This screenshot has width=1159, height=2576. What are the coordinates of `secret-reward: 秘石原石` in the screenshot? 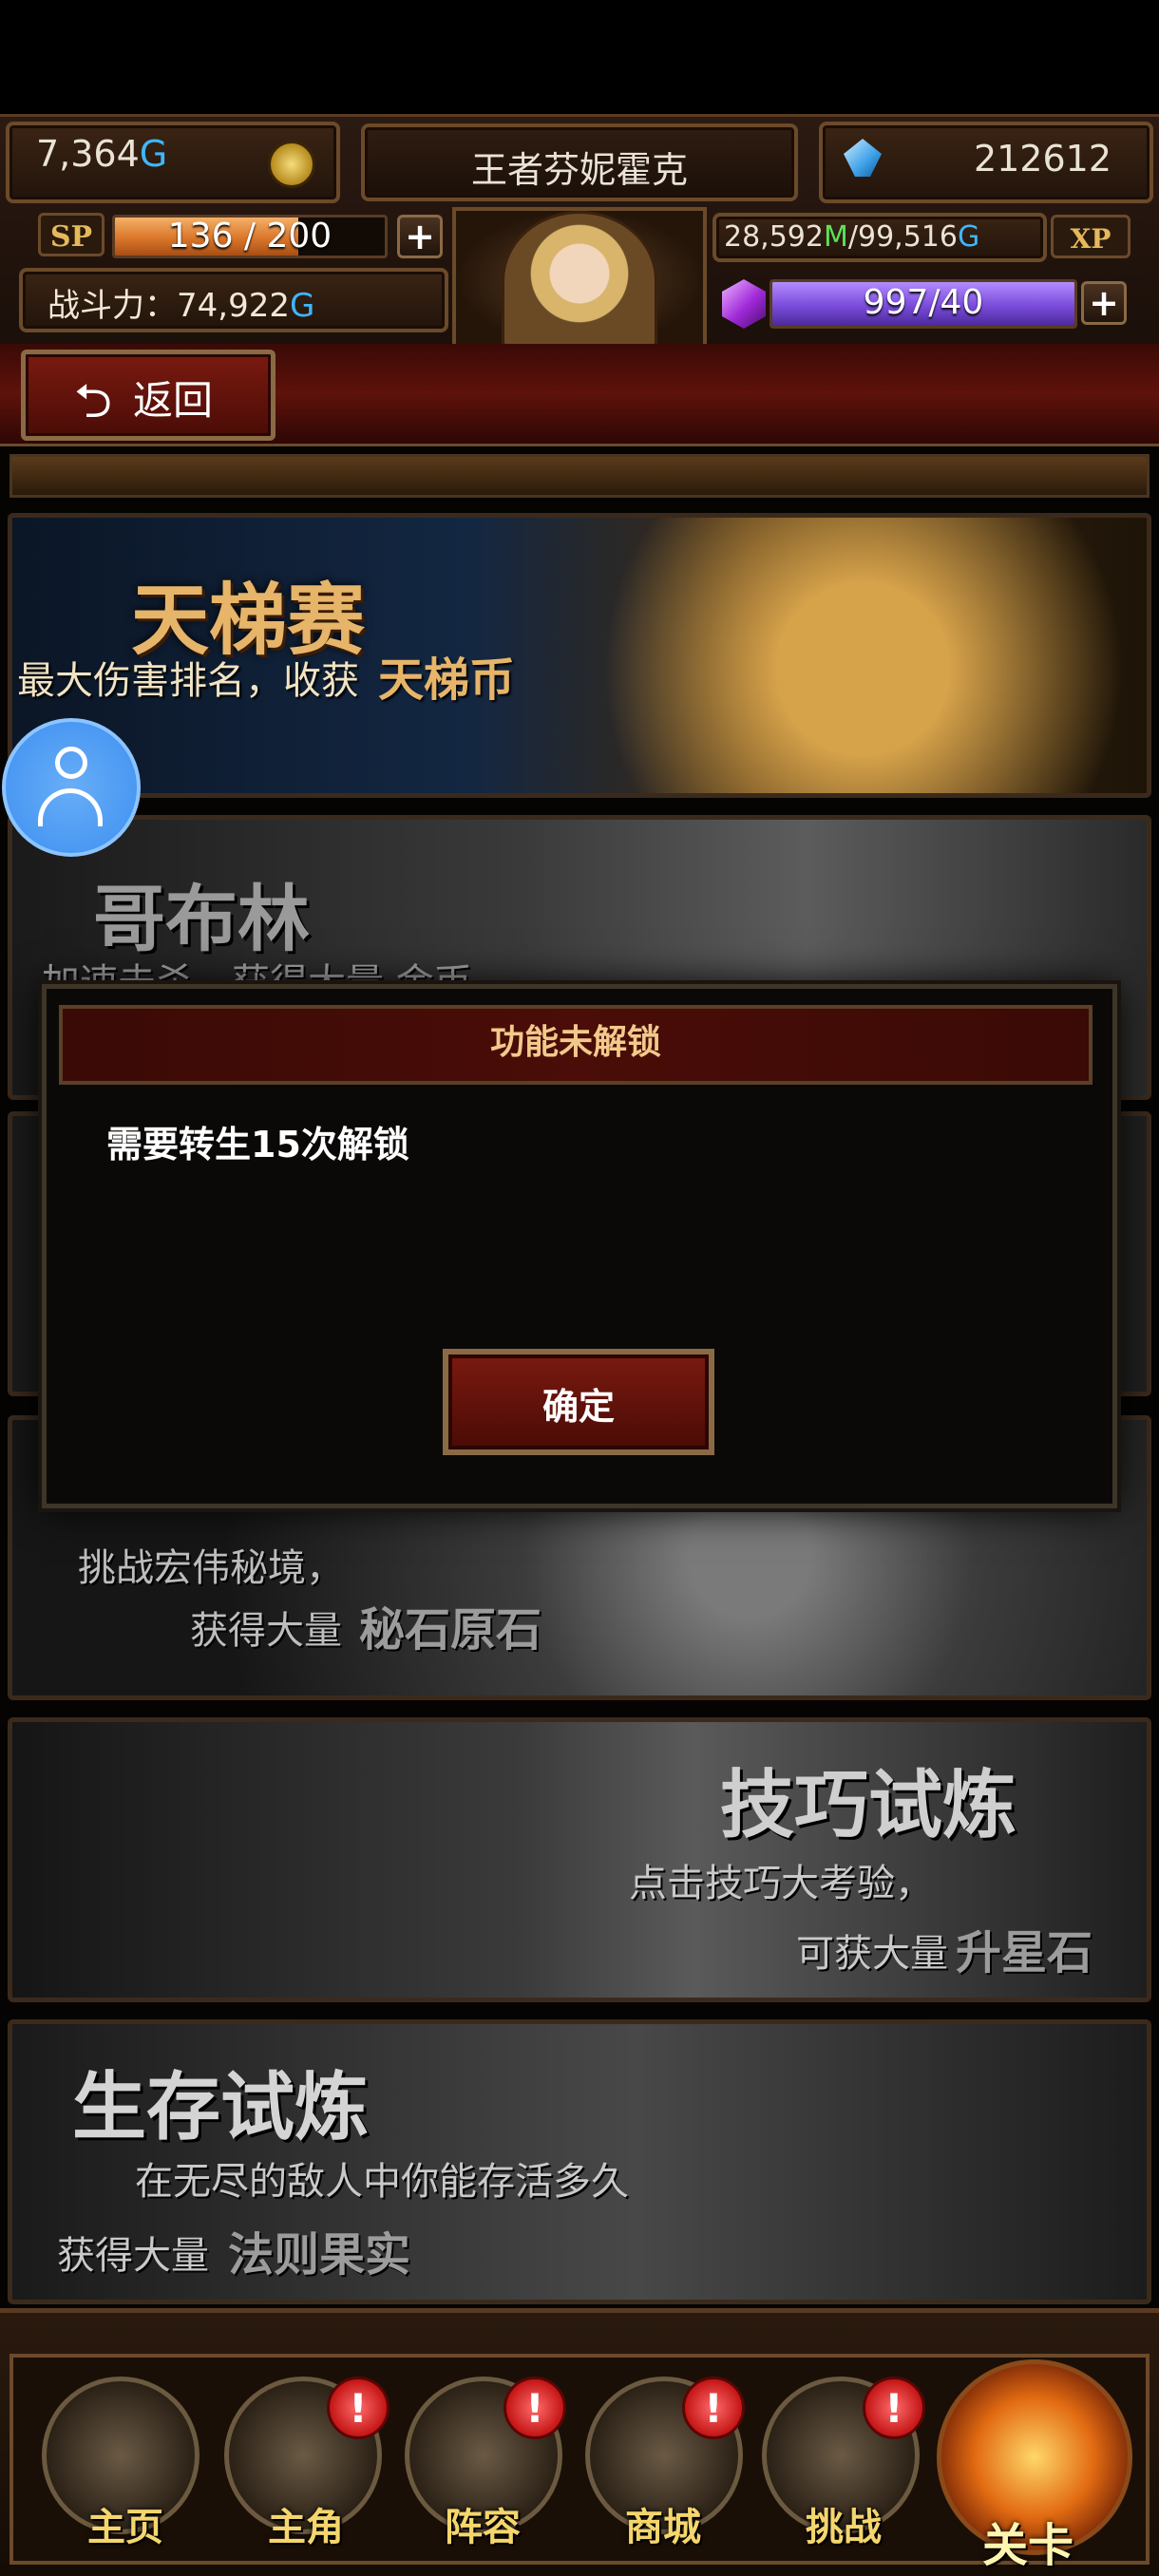 It's located at (450, 1630).